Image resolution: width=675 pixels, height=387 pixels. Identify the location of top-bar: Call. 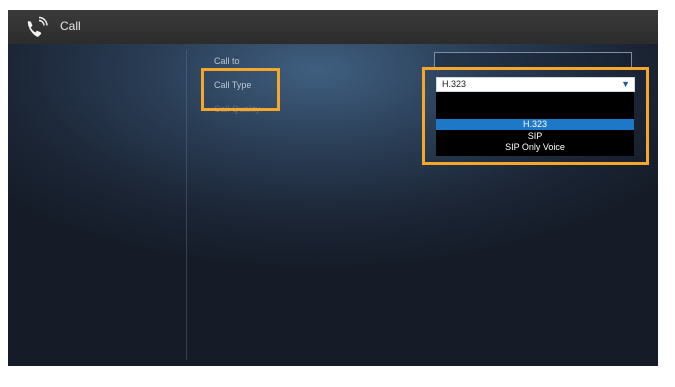
(333, 27).